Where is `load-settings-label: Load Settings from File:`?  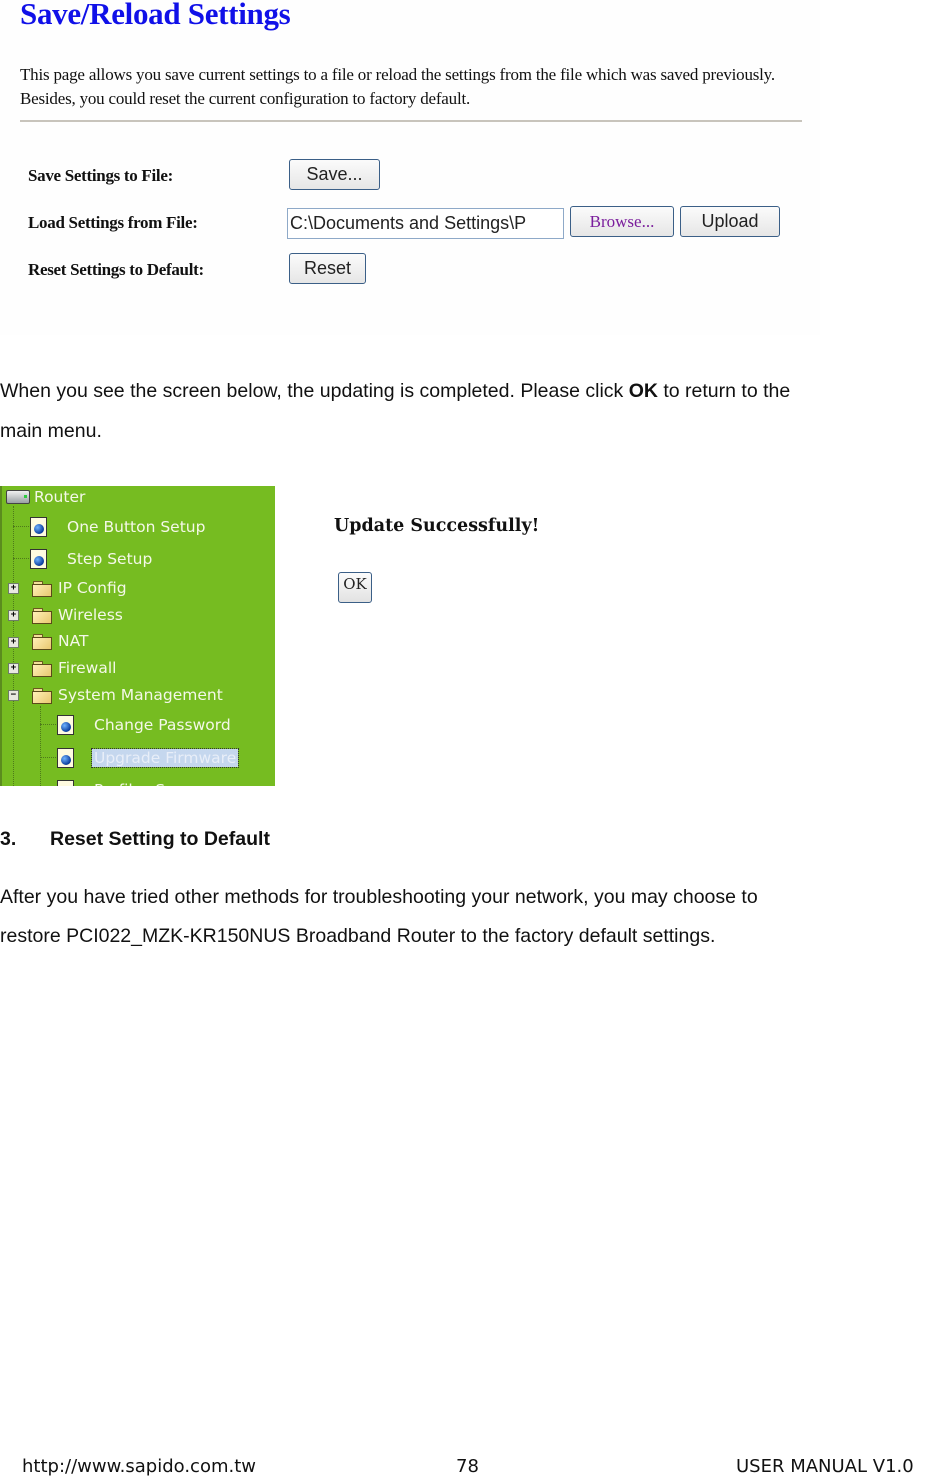 load-settings-label: Load Settings from File: is located at coordinates (113, 222).